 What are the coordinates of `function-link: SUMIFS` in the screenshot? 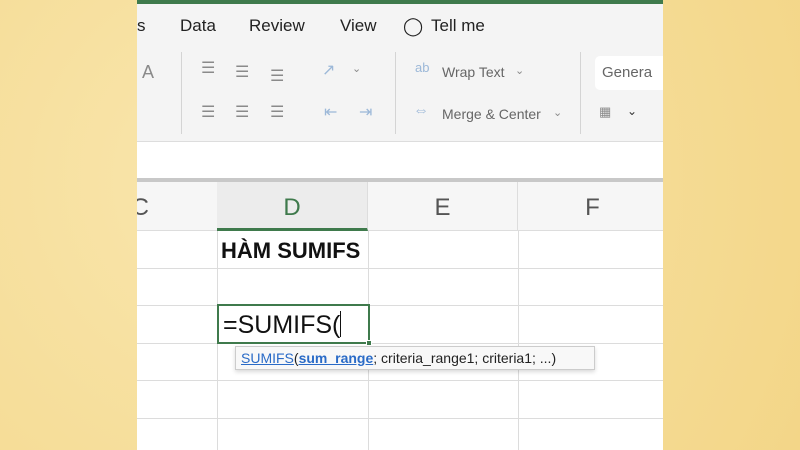 It's located at (267, 358).